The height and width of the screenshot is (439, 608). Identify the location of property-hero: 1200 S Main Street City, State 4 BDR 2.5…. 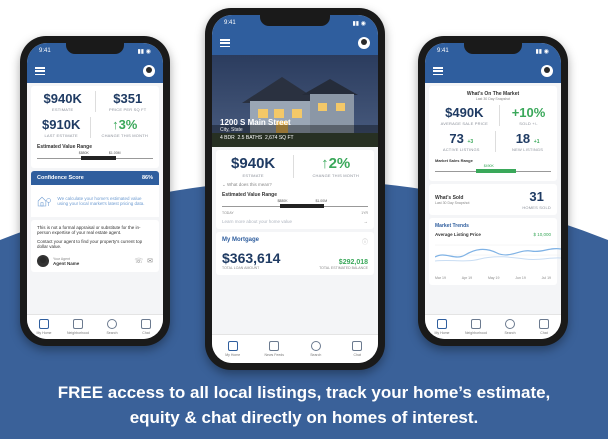
(295, 101).